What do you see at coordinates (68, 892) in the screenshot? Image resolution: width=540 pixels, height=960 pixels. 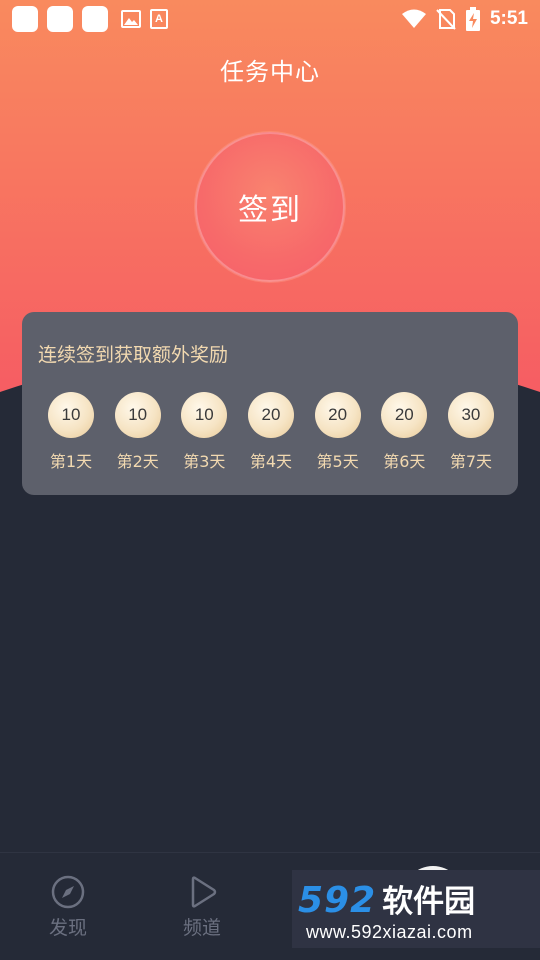 I see `compass-icon` at bounding box center [68, 892].